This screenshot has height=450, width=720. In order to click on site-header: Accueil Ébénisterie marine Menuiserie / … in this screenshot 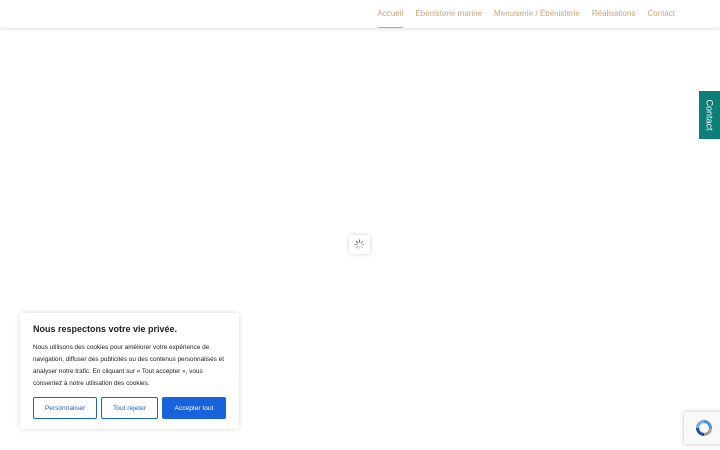, I will do `click(360, 14)`.